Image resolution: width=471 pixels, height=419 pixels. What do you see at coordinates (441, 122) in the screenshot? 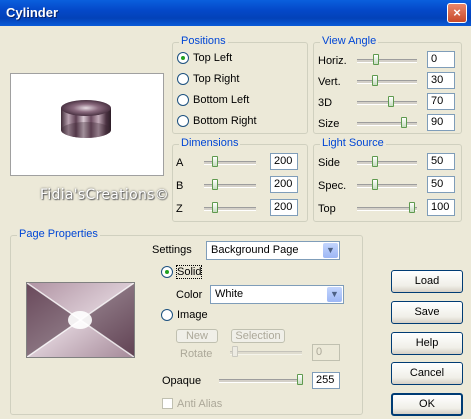
I see `view-angle-field: 90` at bounding box center [441, 122].